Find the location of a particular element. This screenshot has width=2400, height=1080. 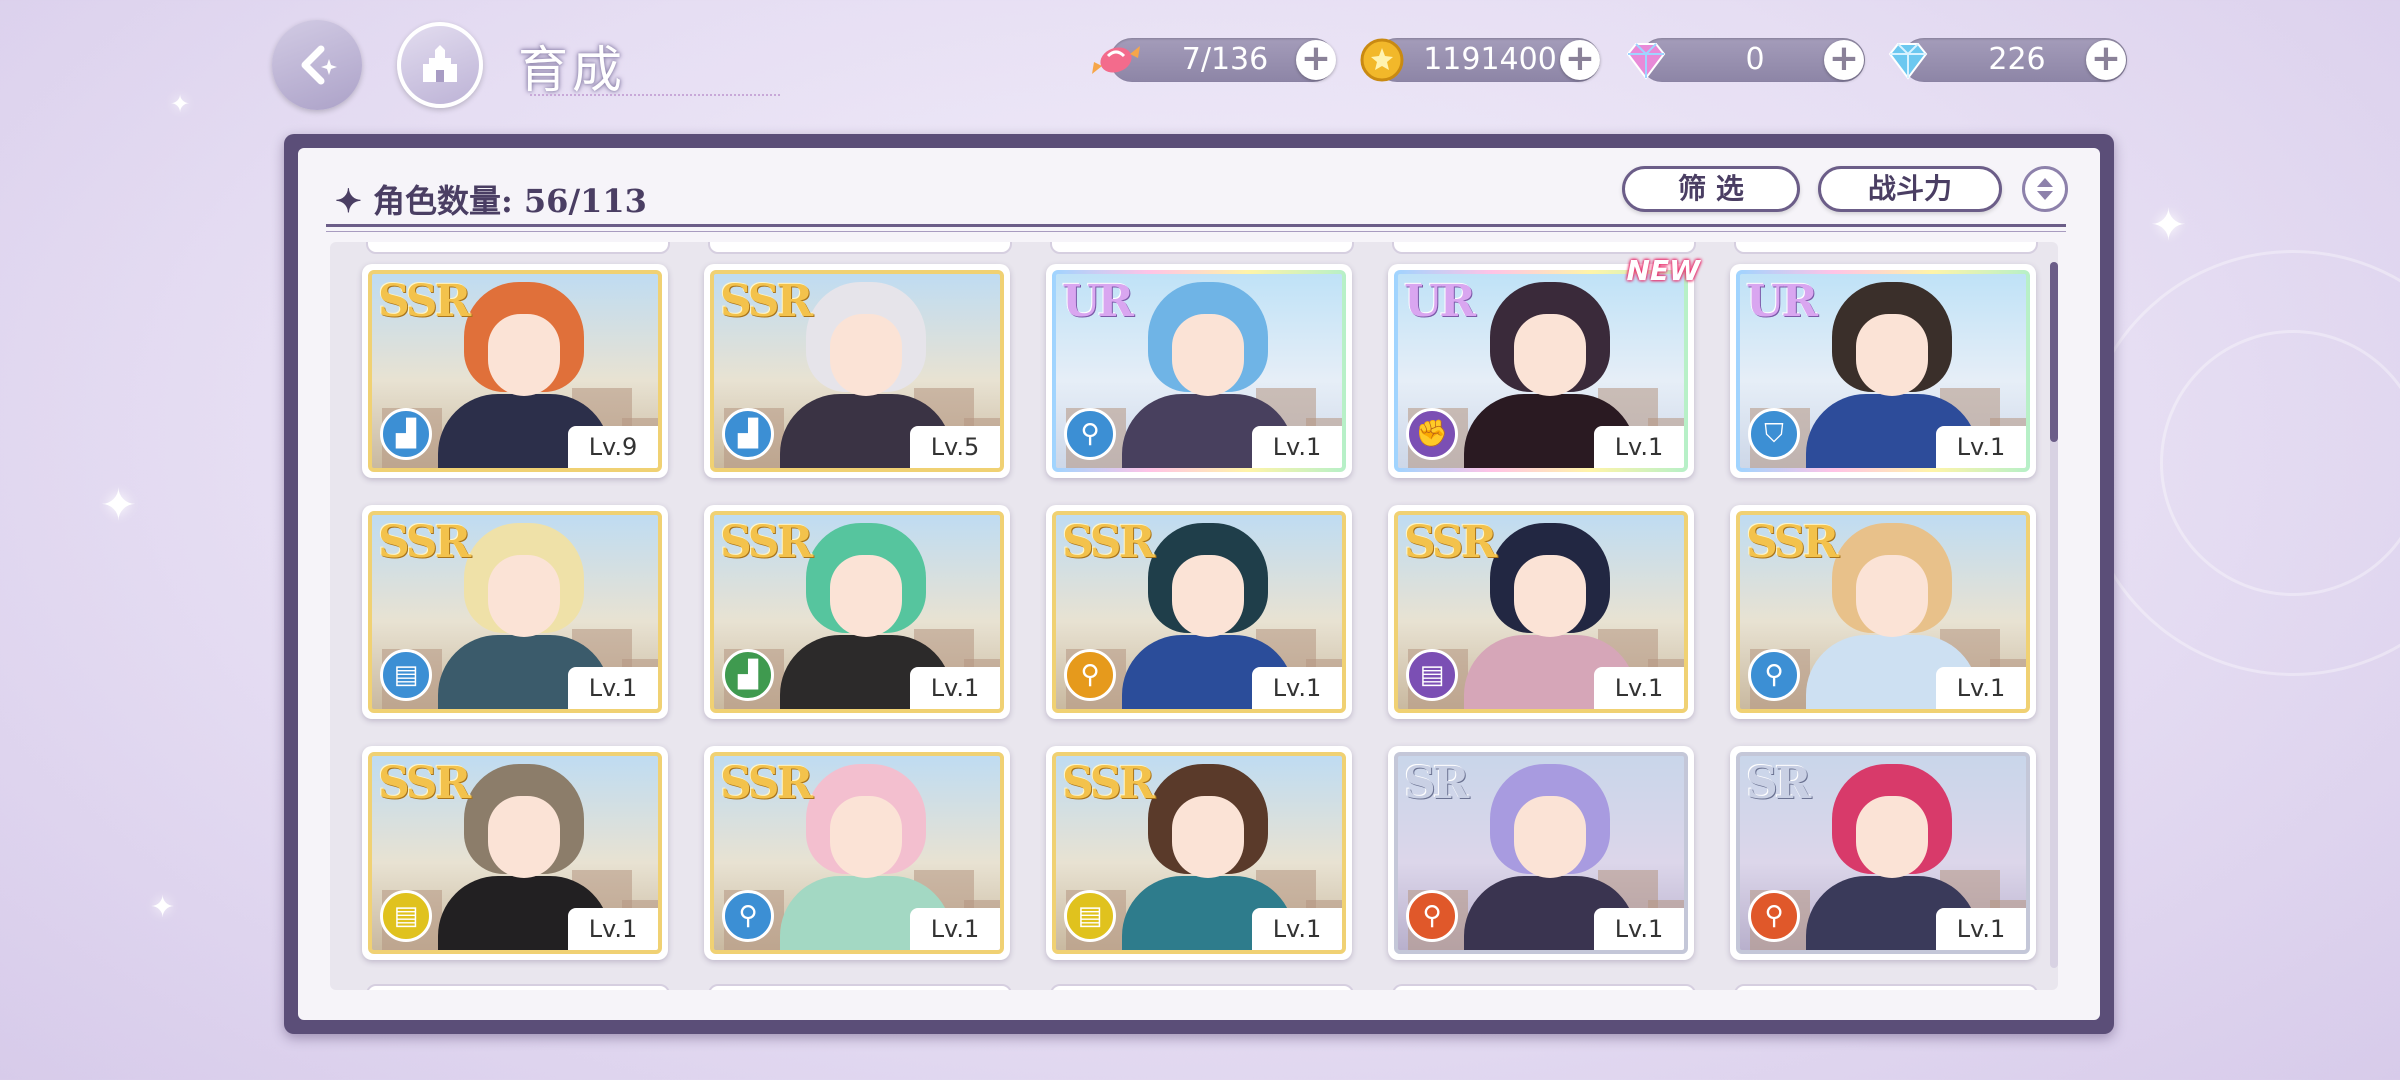

character-card: UR ⛉ Lv.1 is located at coordinates (1883, 371).